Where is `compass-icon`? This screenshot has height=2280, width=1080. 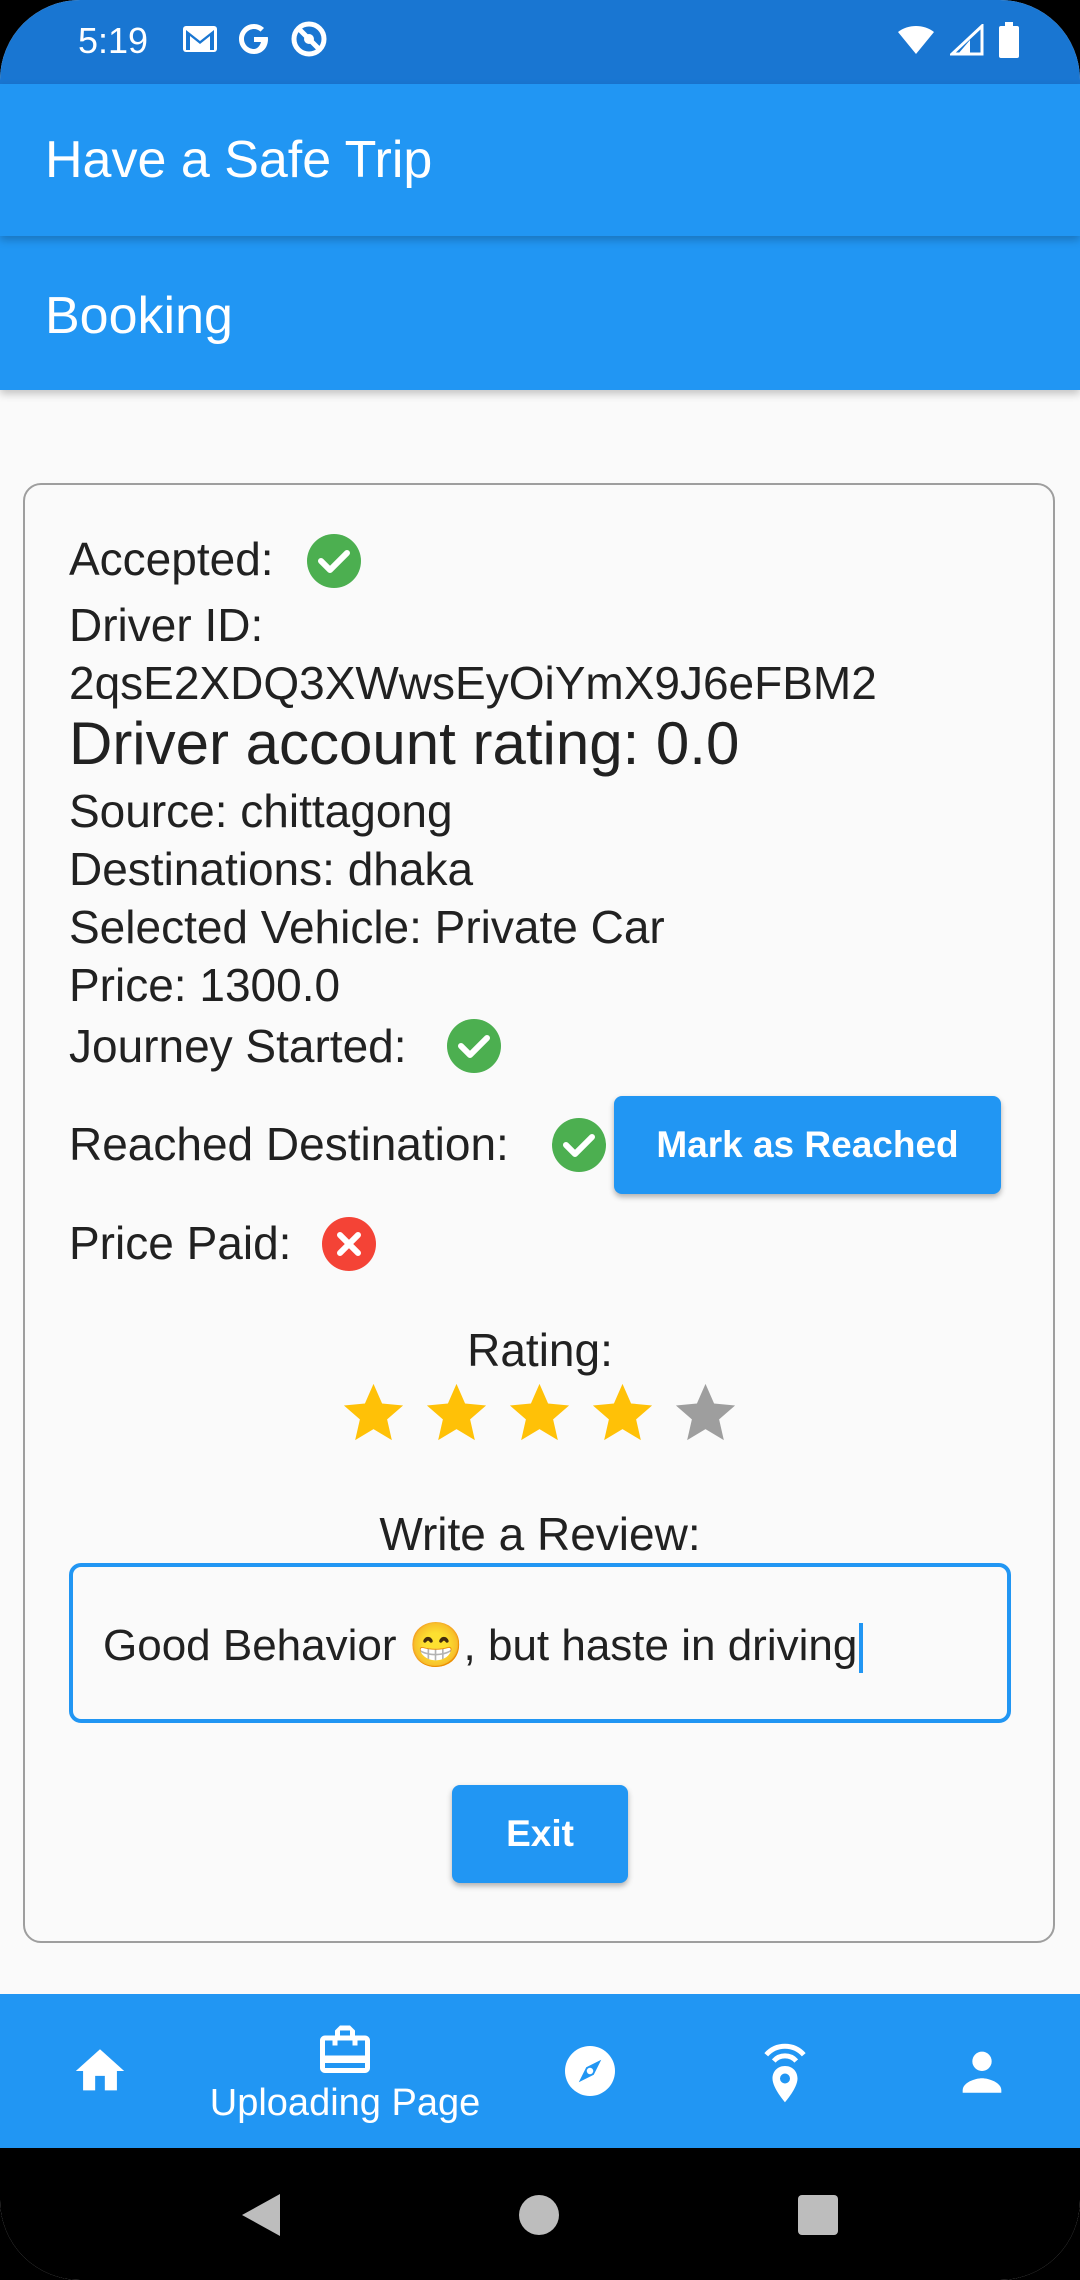
compass-icon is located at coordinates (590, 2071).